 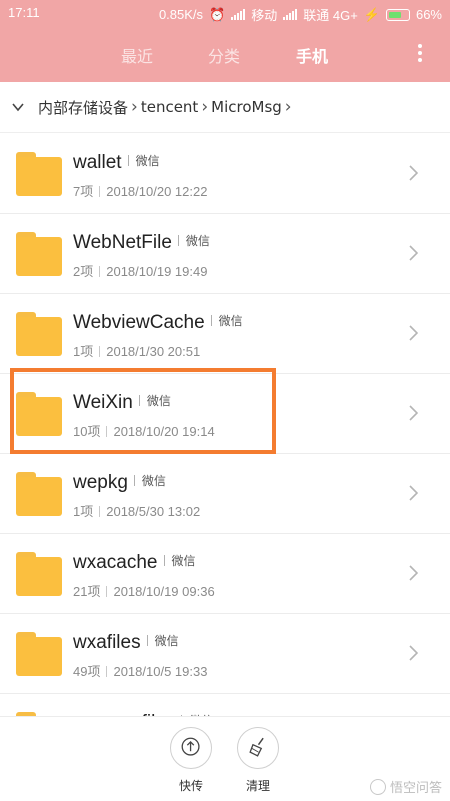 What do you see at coordinates (397, 14) in the screenshot?
I see `battery-icon` at bounding box center [397, 14].